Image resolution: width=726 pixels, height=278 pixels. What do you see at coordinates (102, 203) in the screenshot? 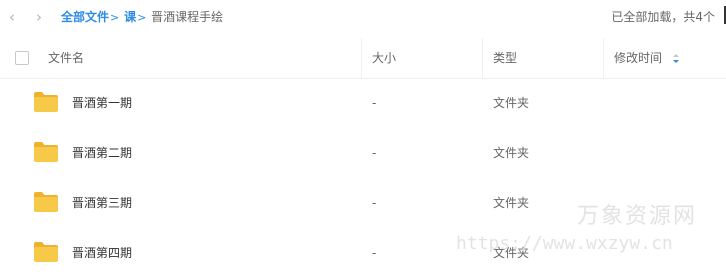
I see `file-name: 晋酒第三期` at bounding box center [102, 203].